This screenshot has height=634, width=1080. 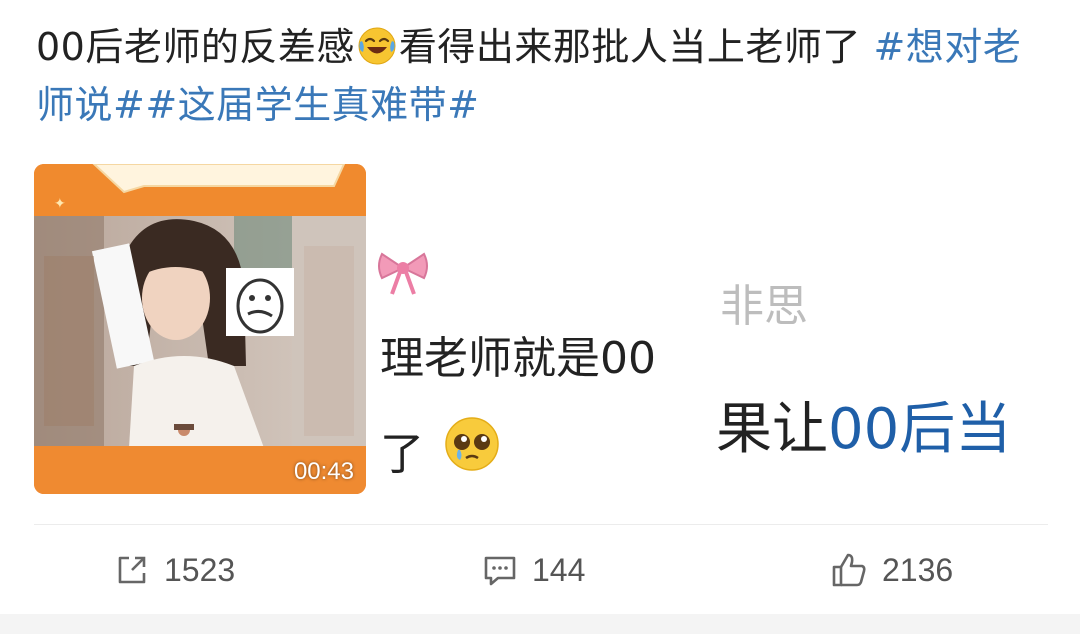 What do you see at coordinates (764, 306) in the screenshot?
I see `overlay-faint-text: 非思` at bounding box center [764, 306].